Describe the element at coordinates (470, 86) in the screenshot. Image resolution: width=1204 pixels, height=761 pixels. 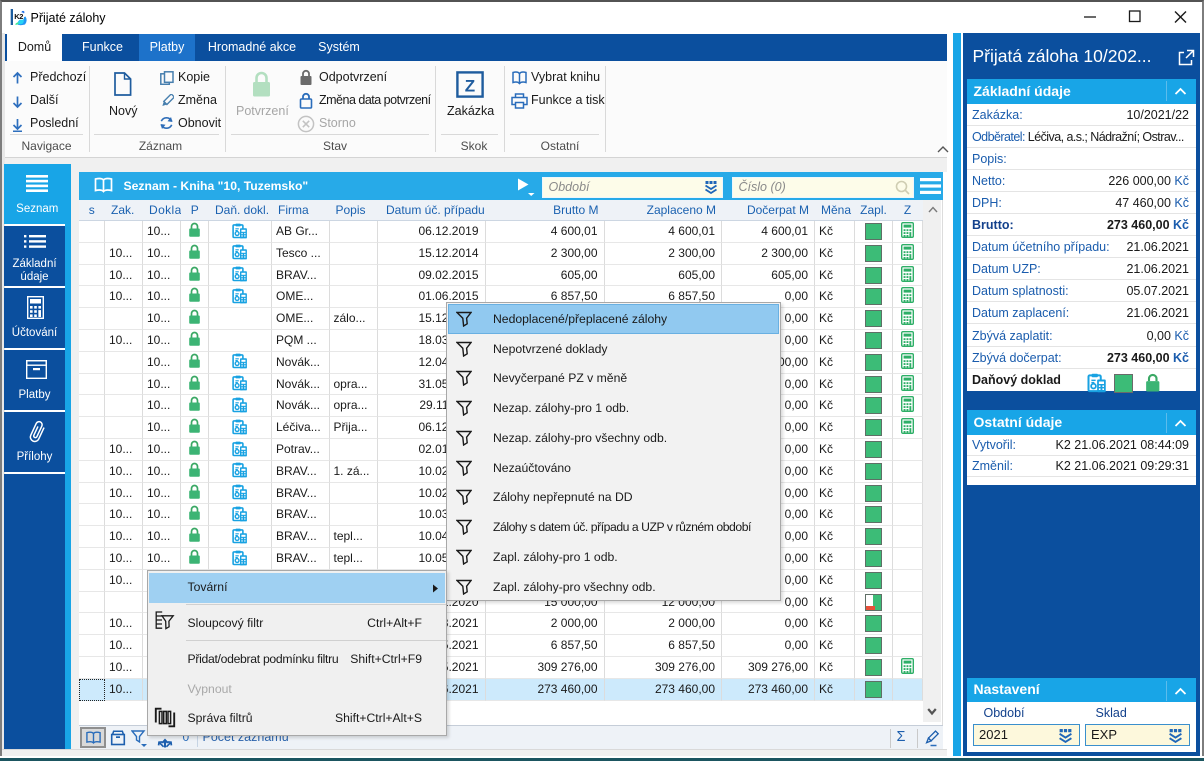
I see `svg-text: Z` at that location.